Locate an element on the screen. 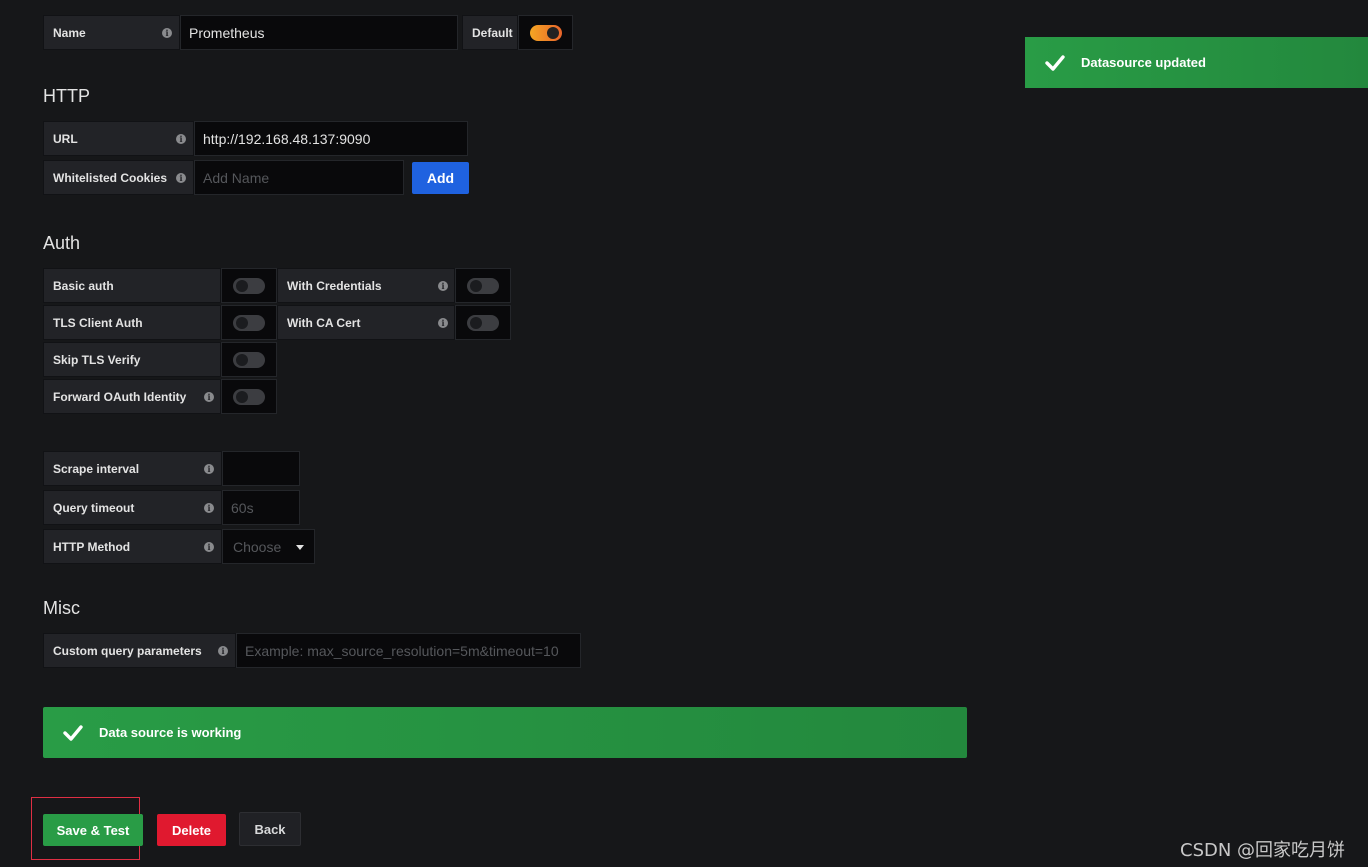 The image size is (1368, 867). add-cookie-button: Add is located at coordinates (440, 178).